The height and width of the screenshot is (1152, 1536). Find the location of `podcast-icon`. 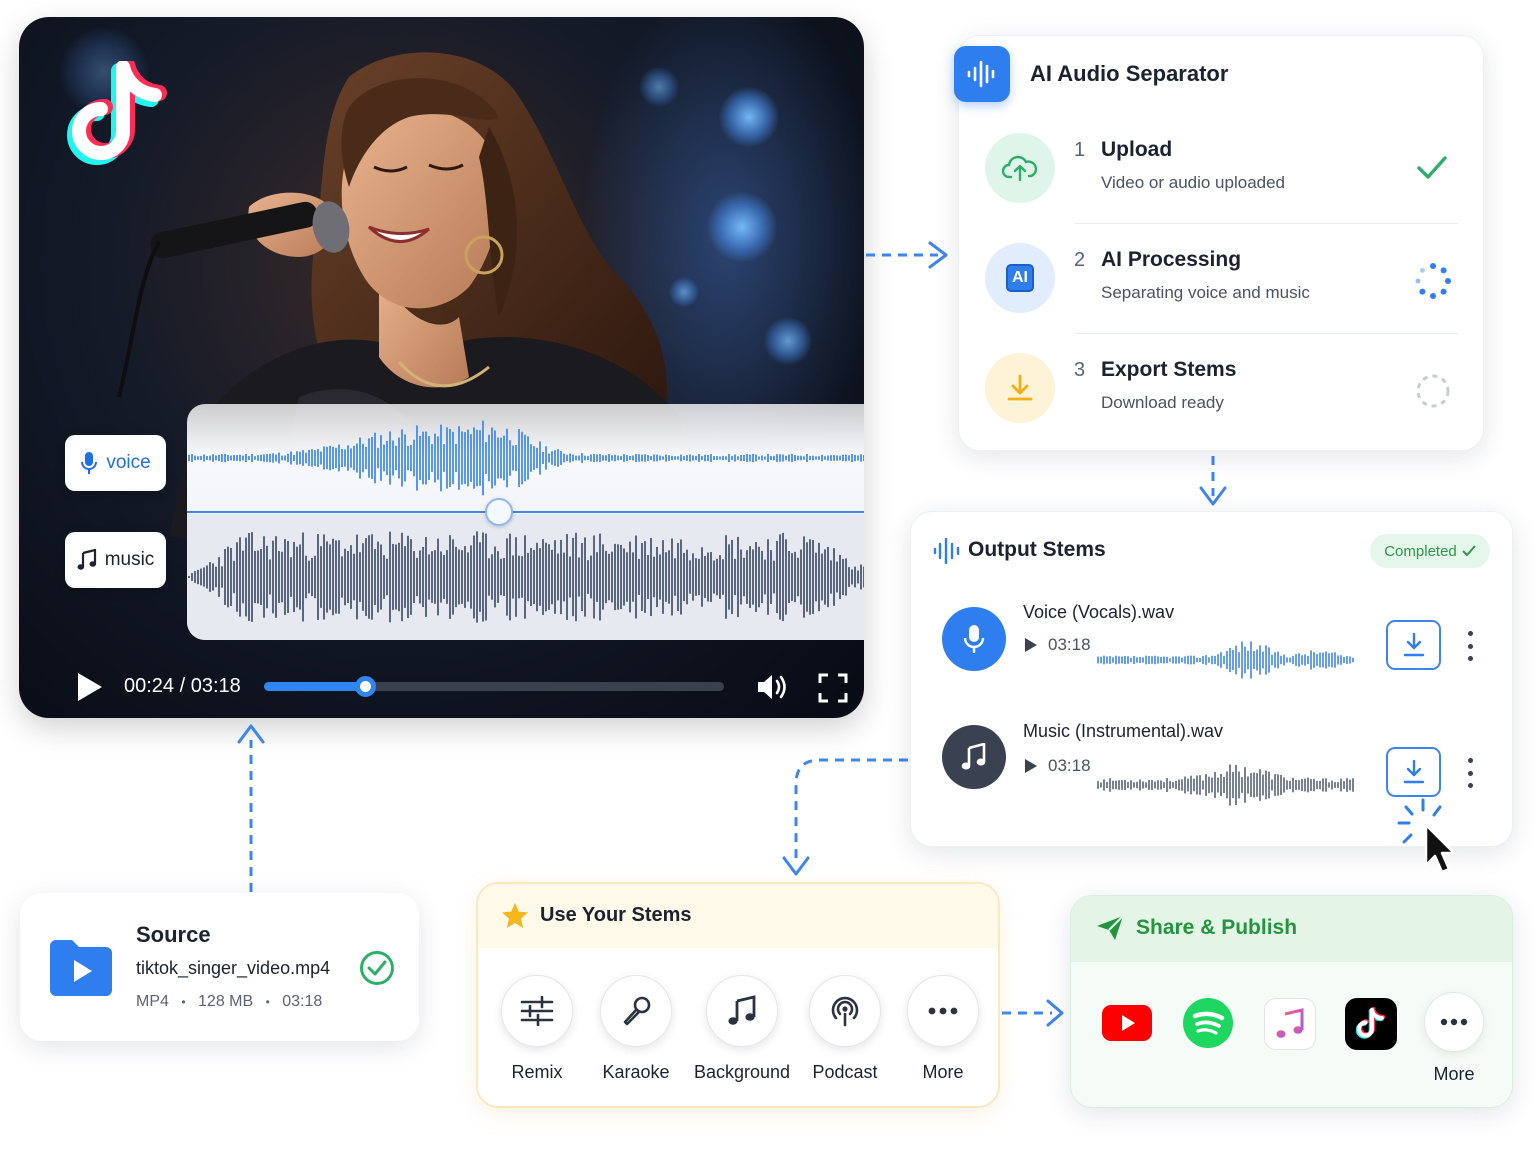

podcast-icon is located at coordinates (845, 1011).